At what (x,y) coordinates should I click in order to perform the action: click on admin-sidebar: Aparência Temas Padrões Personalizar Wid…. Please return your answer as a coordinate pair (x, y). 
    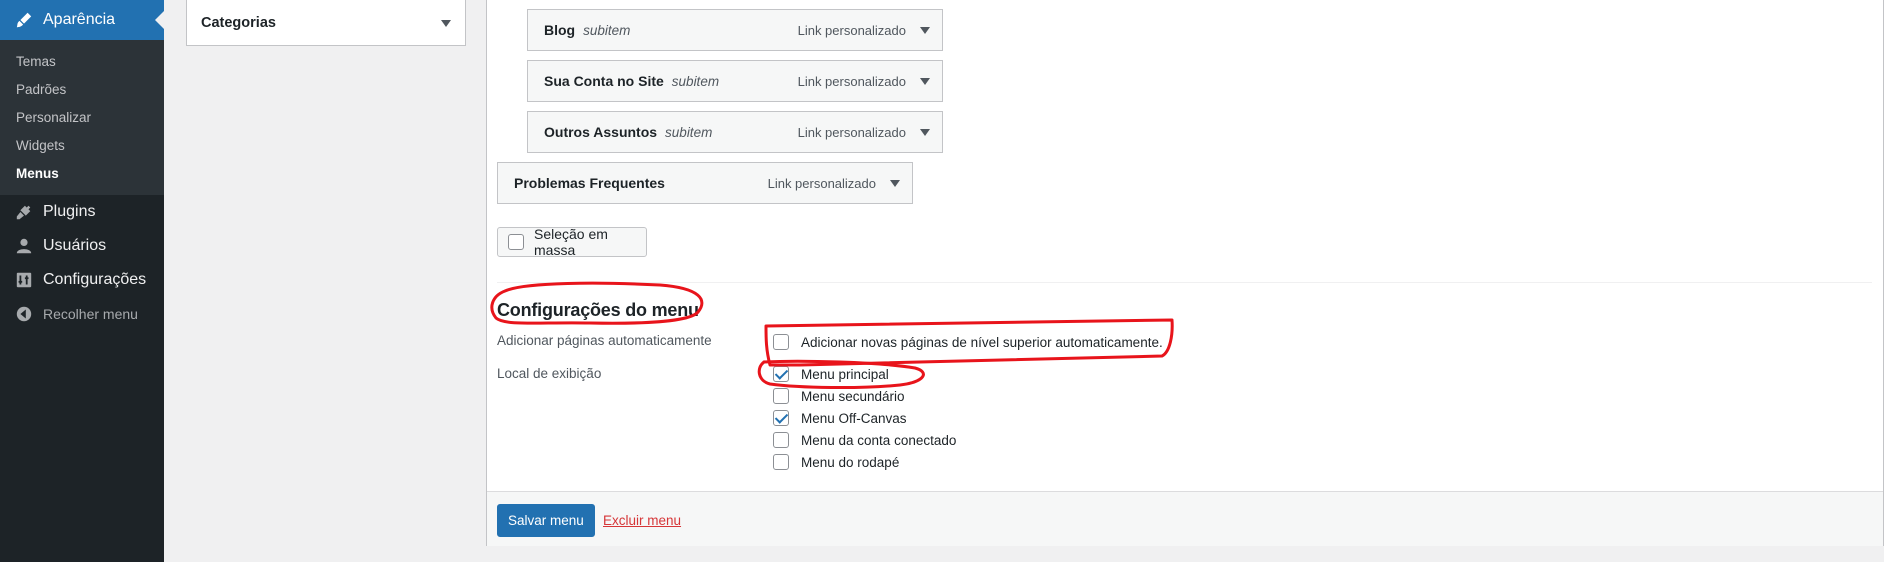
    Looking at the image, I should click on (82, 281).